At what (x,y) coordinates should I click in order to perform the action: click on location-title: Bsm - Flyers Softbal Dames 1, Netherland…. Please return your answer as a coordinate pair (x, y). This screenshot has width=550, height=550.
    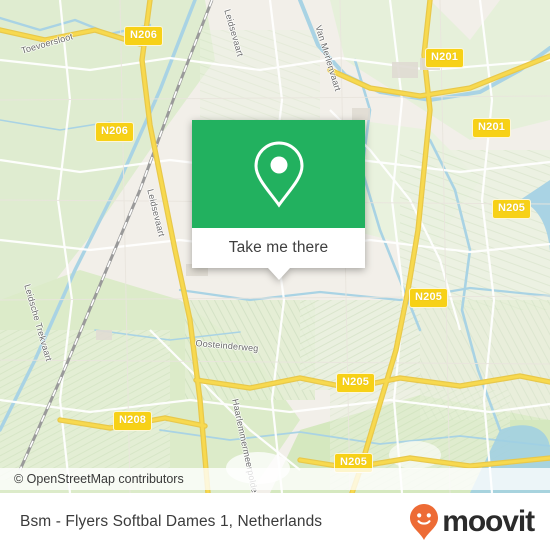
    Looking at the image, I should click on (171, 521).